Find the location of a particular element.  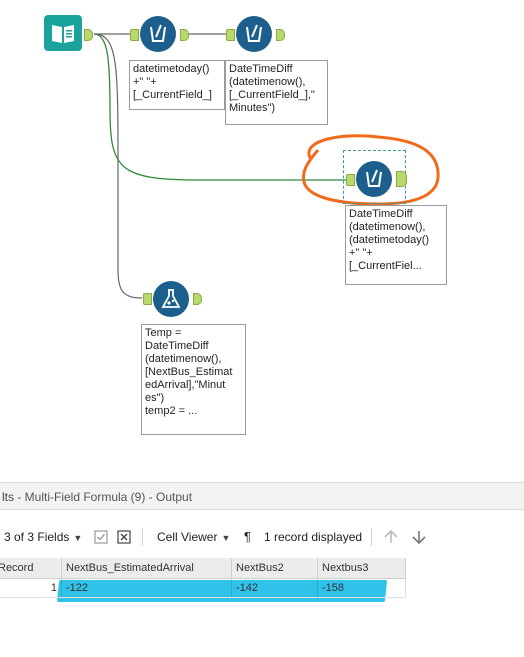

record-count: 1 record displayed is located at coordinates (313, 537).